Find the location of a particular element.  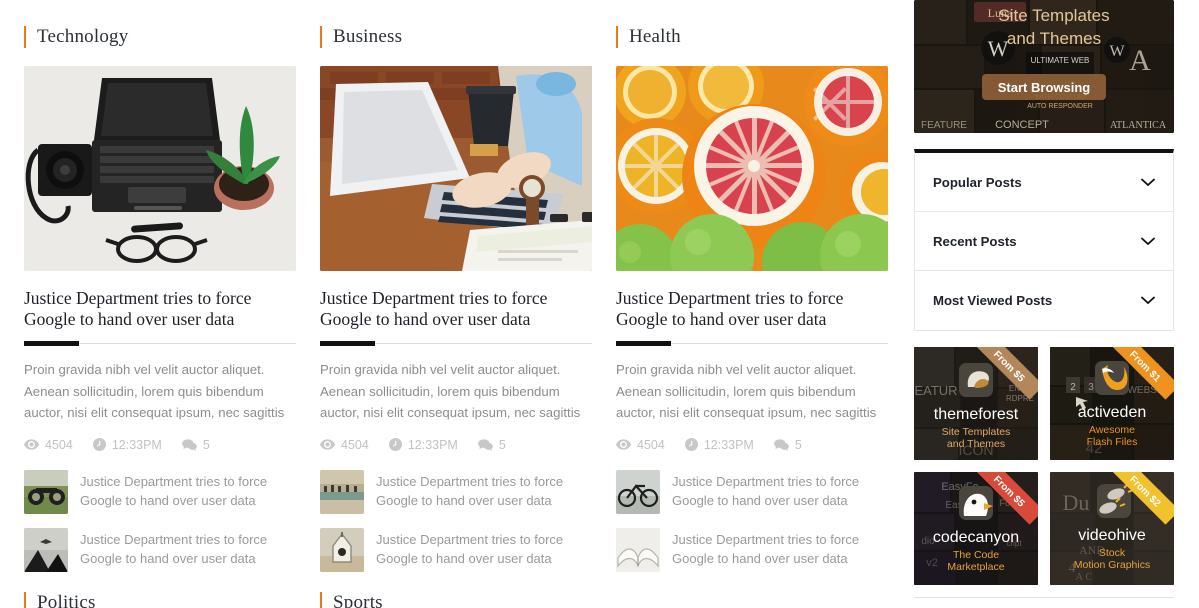

section-title: Technology is located at coordinates (83, 36).